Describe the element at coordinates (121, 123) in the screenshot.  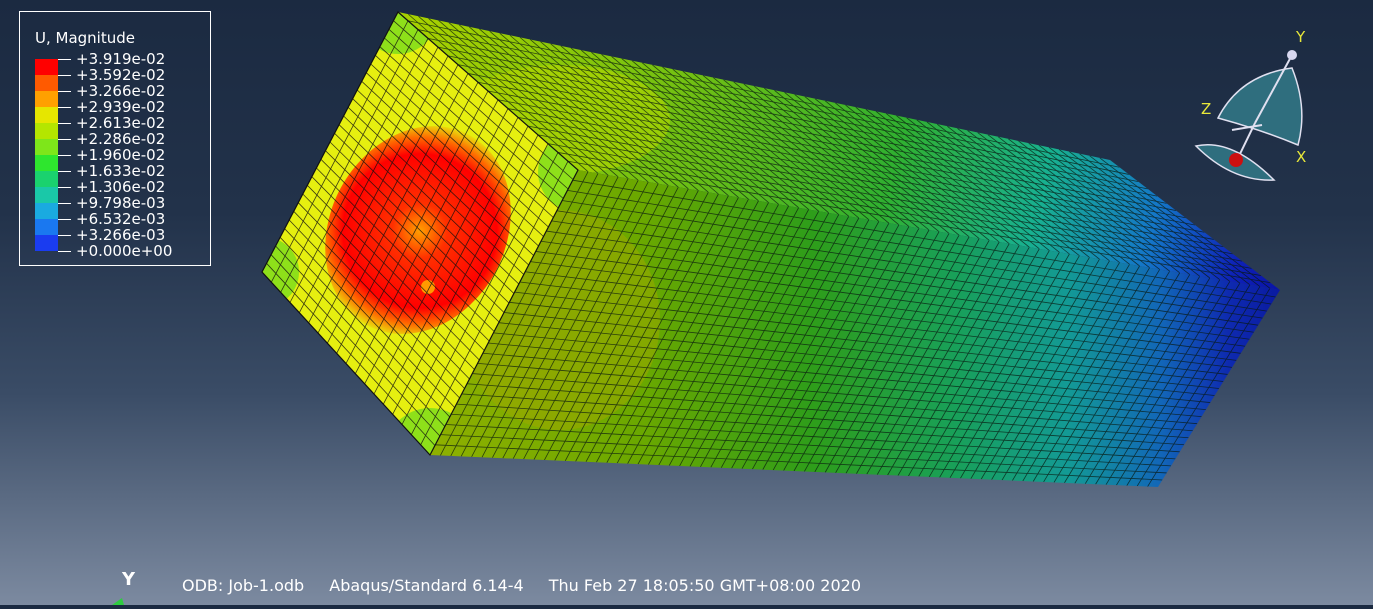
I see `legend-value: +2.613e-02` at that location.